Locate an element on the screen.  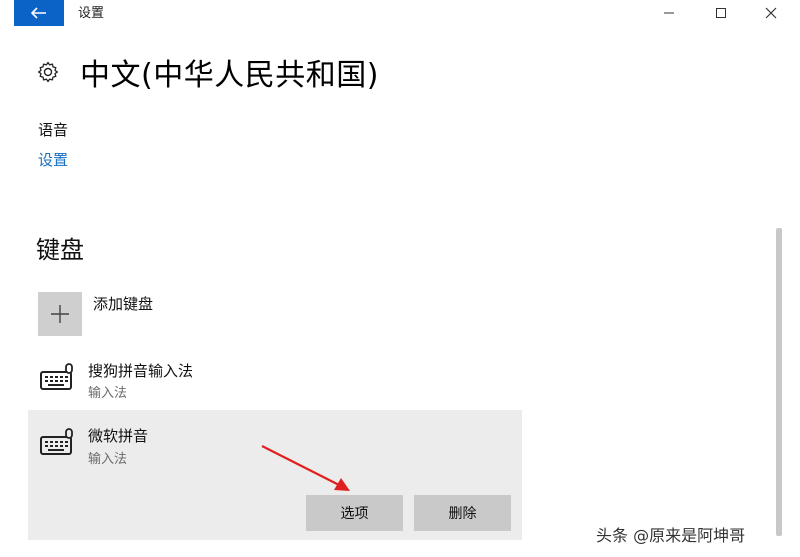
annotation-arrow is located at coordinates (305, 468).